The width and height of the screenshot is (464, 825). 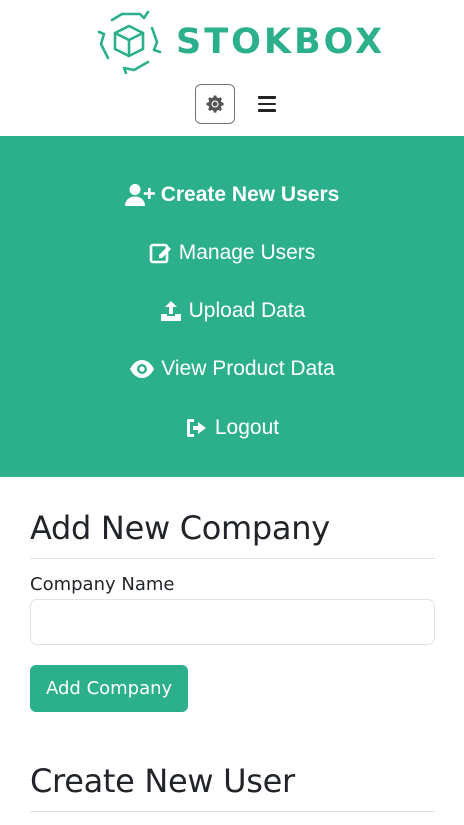 I want to click on hamburger-menu-button, so click(x=270, y=104).